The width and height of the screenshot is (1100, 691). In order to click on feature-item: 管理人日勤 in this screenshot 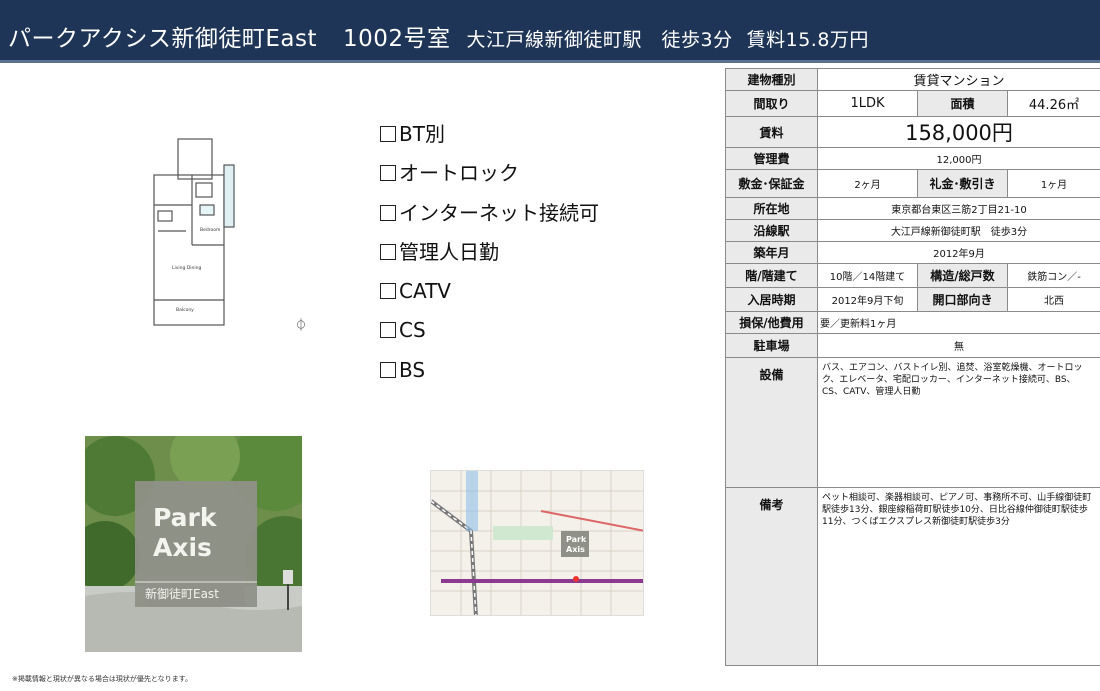, I will do `click(530, 257)`.